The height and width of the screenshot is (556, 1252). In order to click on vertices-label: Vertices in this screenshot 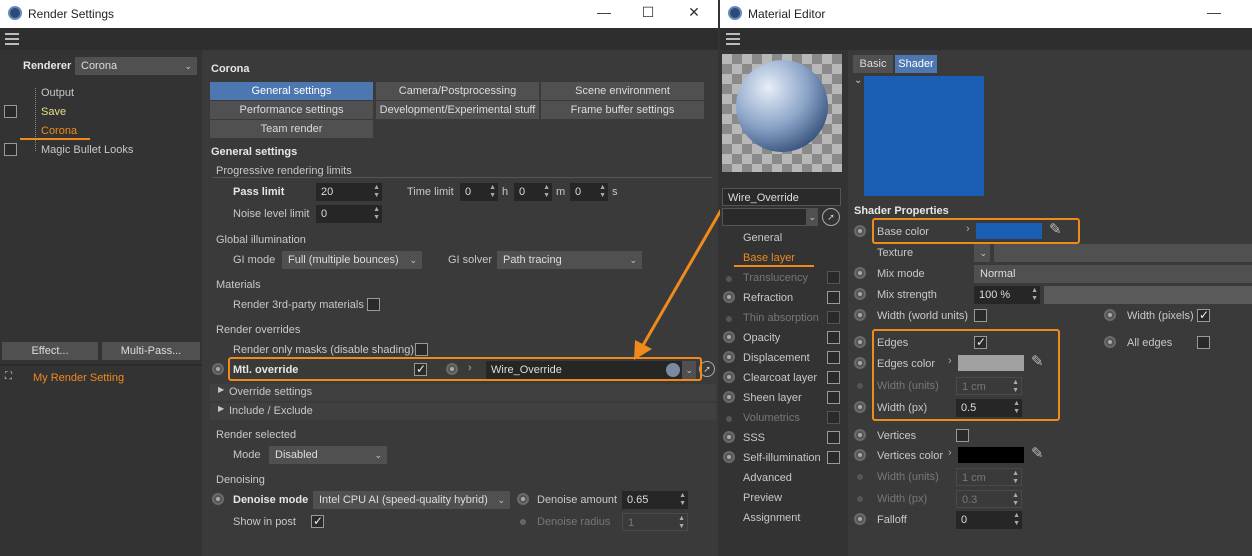, I will do `click(897, 436)`.